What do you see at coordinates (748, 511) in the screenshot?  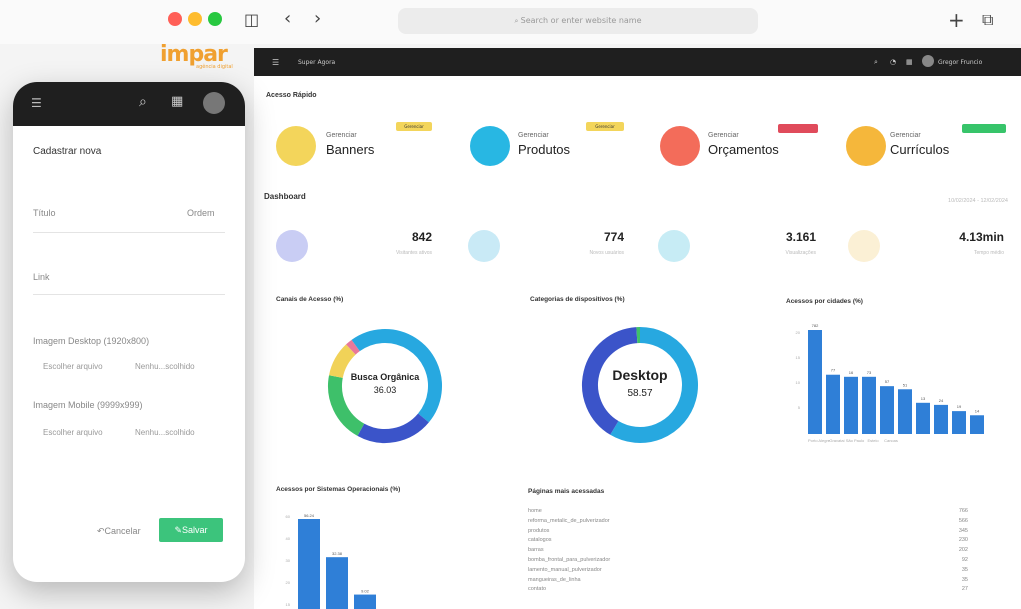 I see `table-row: home 766` at bounding box center [748, 511].